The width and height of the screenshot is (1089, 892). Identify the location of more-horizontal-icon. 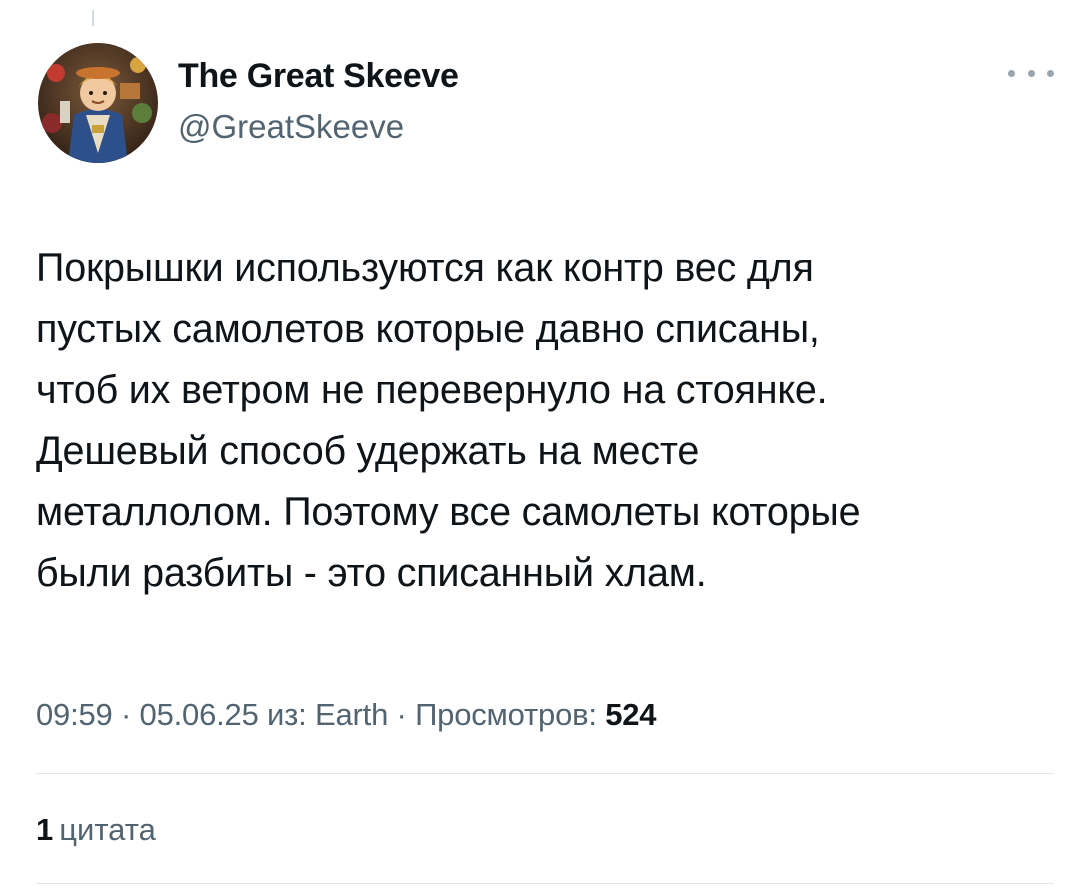
(1011, 73).